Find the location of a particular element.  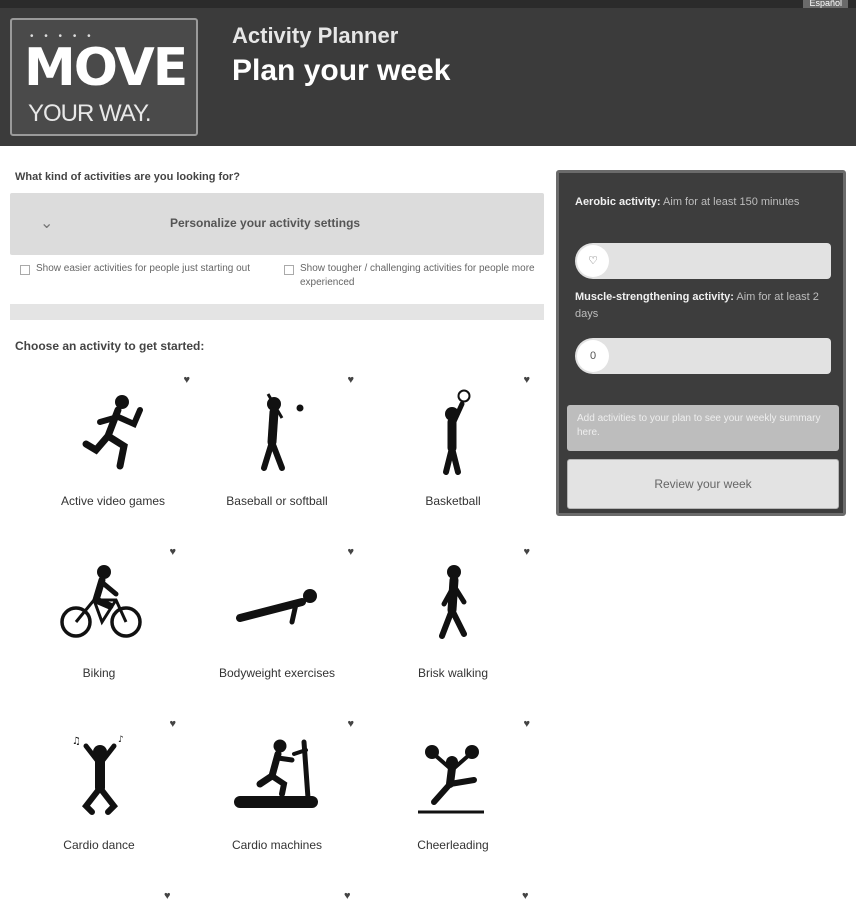

activity-prompt: Choose an activity to get started: is located at coordinates (110, 346).